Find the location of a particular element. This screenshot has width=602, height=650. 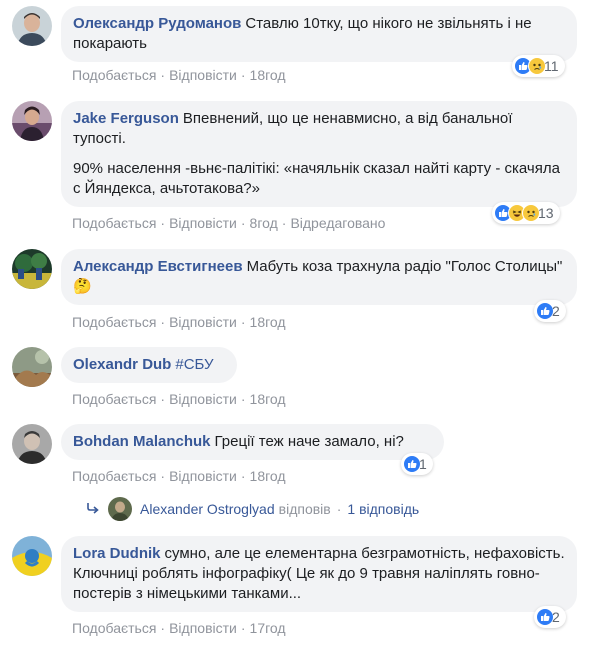

comment-time: 8год is located at coordinates (264, 223).